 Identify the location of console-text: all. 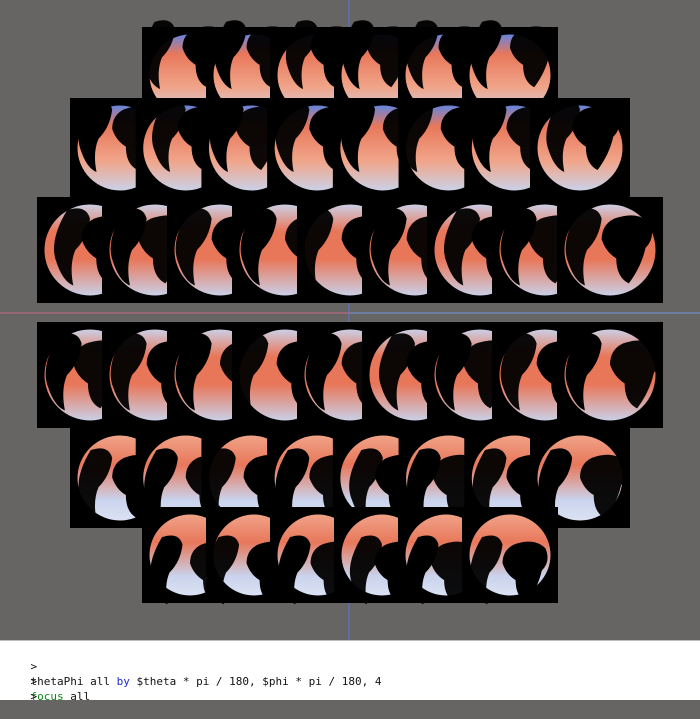
(77, 696).